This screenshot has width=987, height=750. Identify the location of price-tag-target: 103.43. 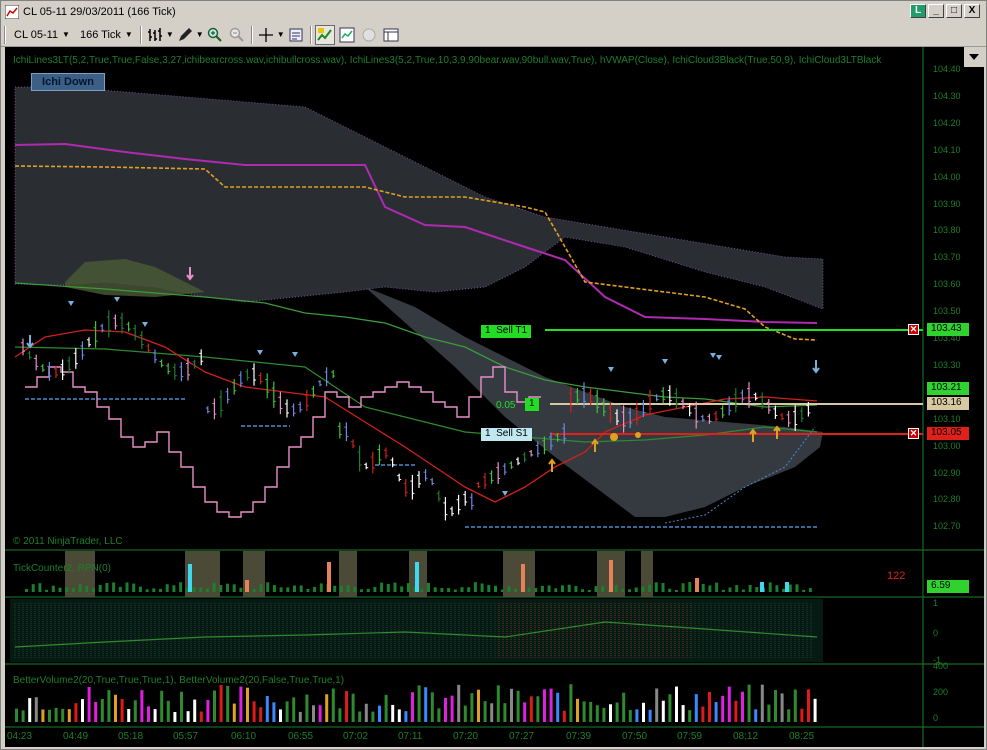
(948, 329).